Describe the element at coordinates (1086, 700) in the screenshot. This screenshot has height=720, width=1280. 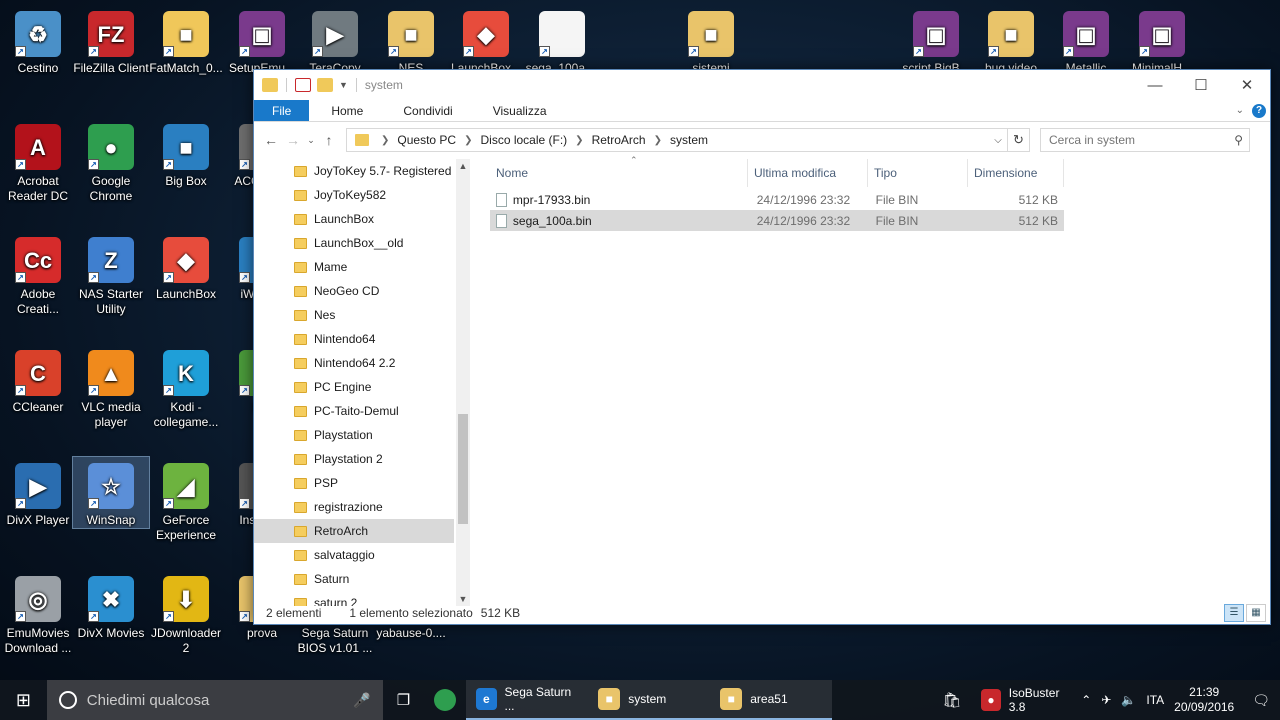
I see `show-hidden-icons-icon: ⌃` at that location.